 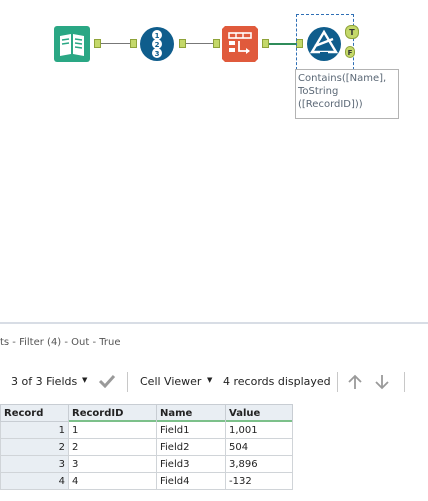 What do you see at coordinates (170, 381) in the screenshot?
I see `cell-viewer-dropdown: Cell Viewer` at bounding box center [170, 381].